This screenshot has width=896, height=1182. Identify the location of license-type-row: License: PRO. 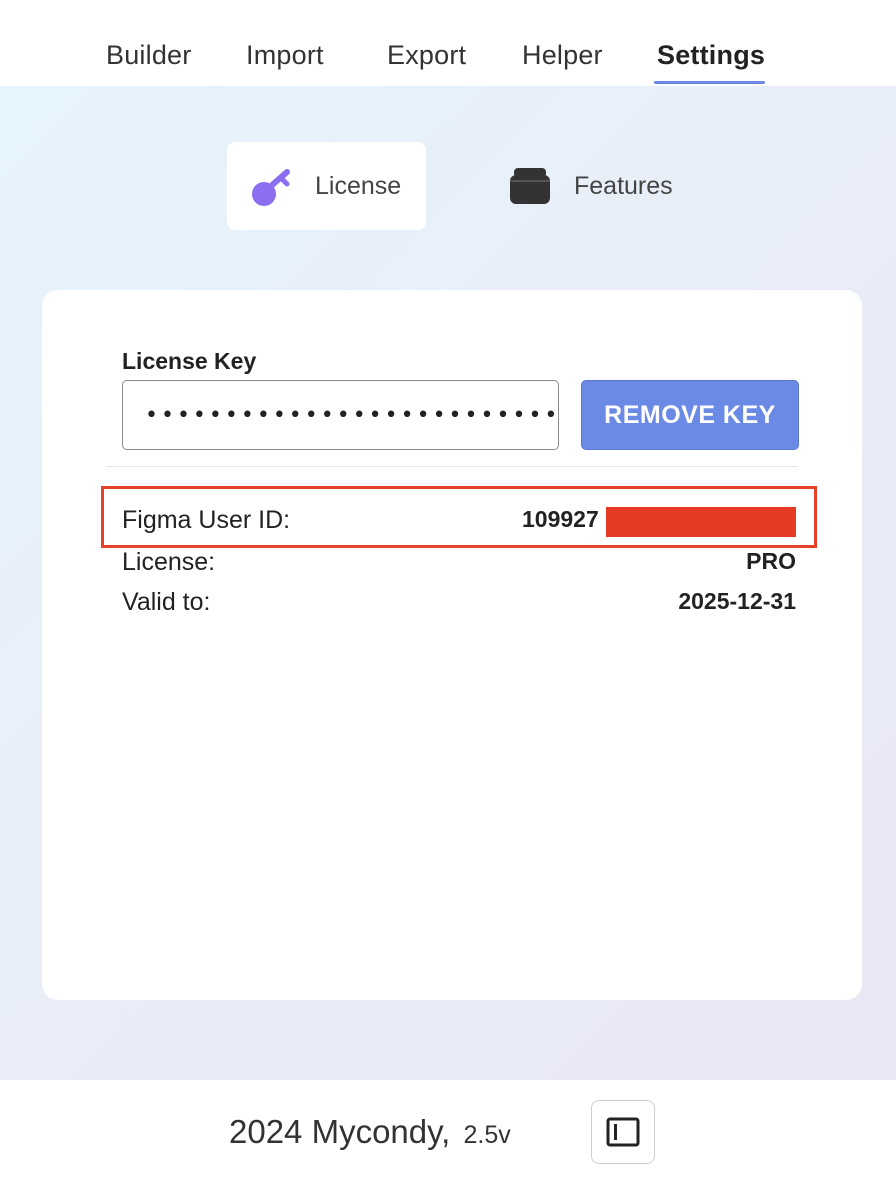
(459, 566).